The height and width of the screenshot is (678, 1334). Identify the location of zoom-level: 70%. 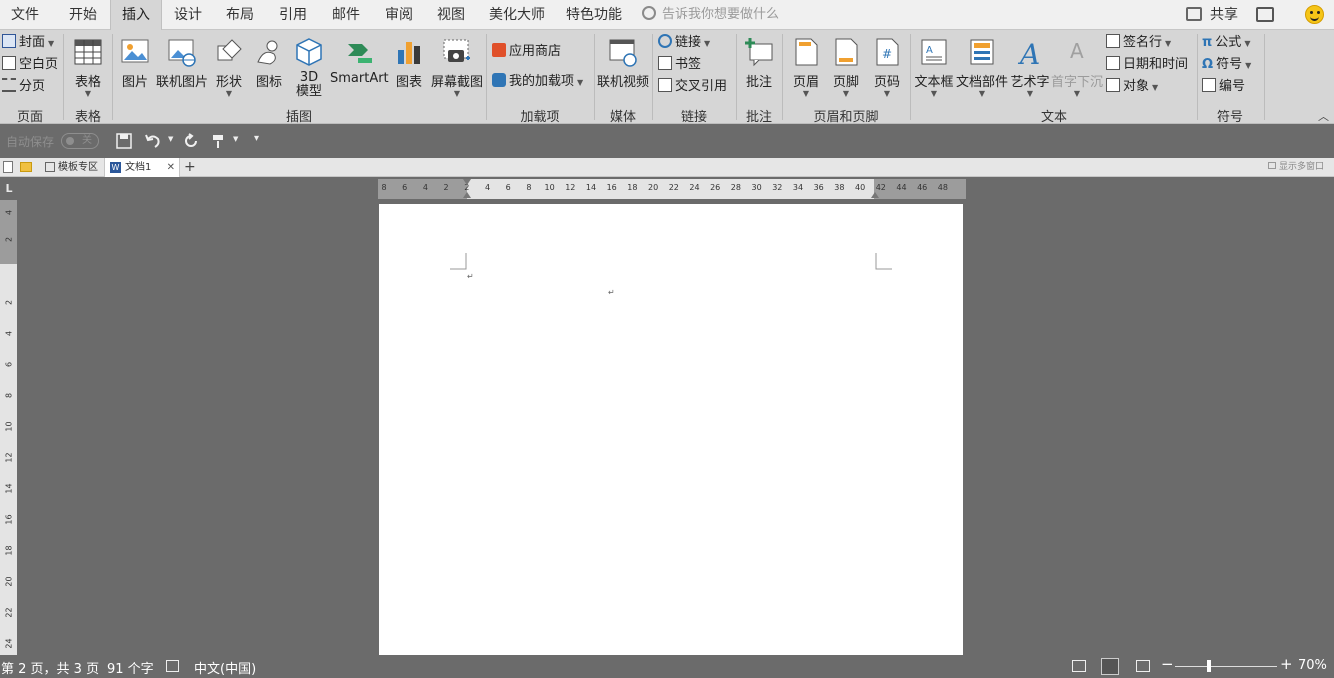
(1312, 665).